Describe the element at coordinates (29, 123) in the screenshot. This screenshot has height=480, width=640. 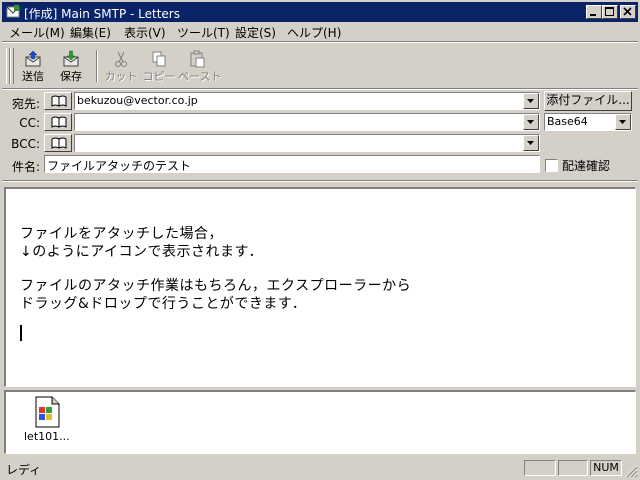
I see `cc-label: CC:` at that location.